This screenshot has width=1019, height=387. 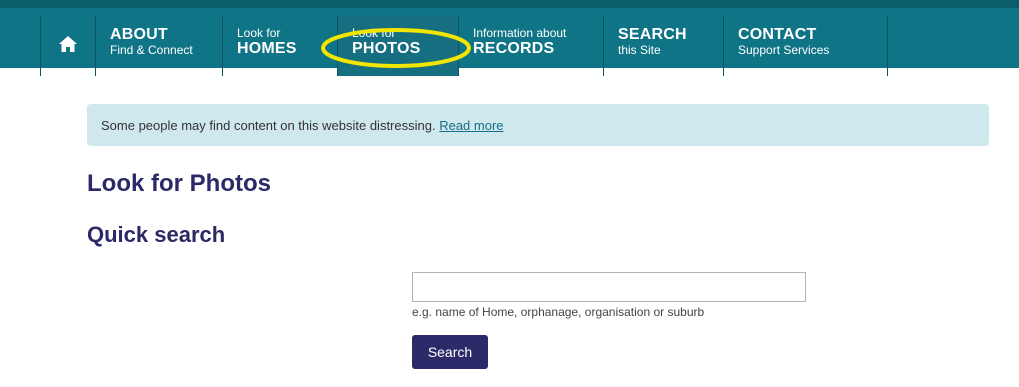 What do you see at coordinates (179, 183) in the screenshot?
I see `page-title: Look for Photos` at bounding box center [179, 183].